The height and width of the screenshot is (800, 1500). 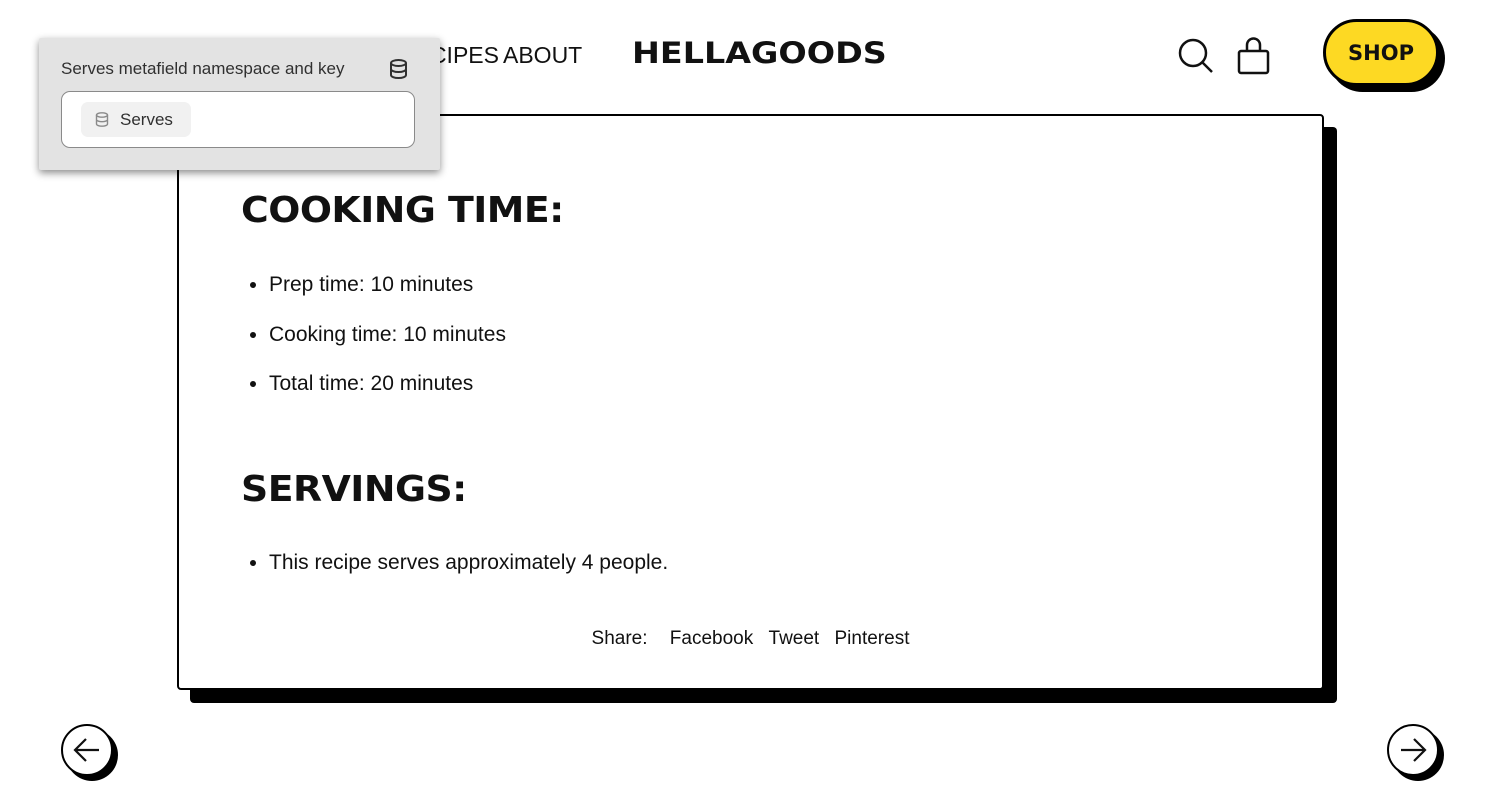 I want to click on nav-about: ABOUT, so click(x=542, y=55).